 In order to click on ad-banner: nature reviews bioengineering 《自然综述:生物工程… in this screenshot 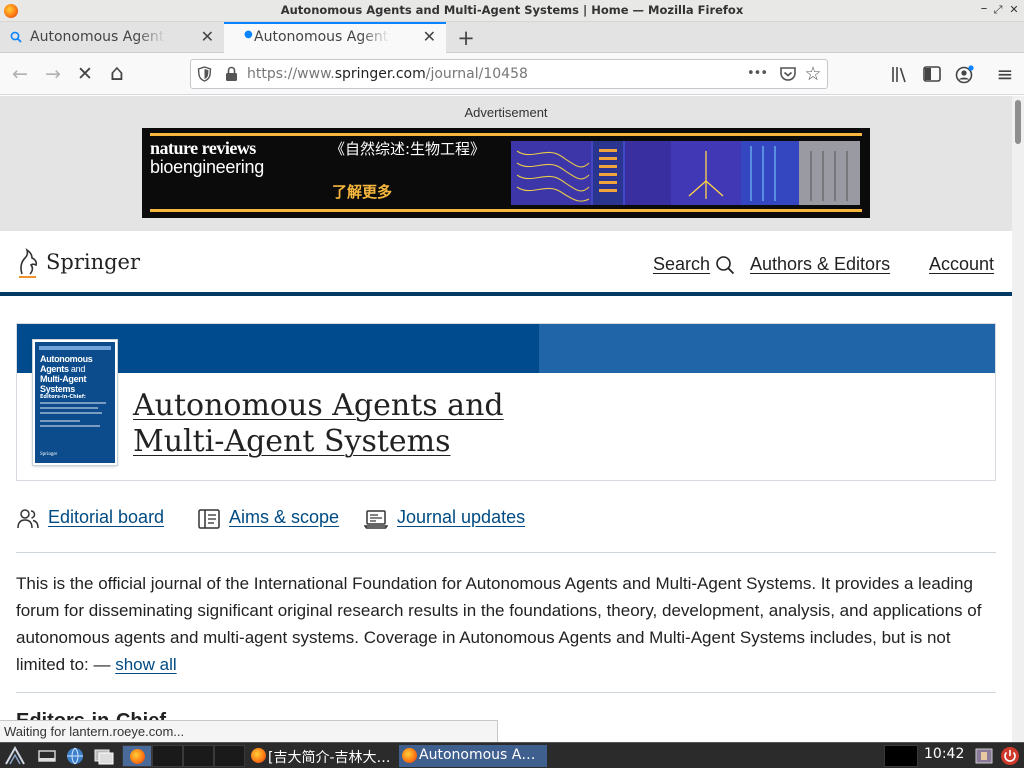, I will do `click(506, 173)`.